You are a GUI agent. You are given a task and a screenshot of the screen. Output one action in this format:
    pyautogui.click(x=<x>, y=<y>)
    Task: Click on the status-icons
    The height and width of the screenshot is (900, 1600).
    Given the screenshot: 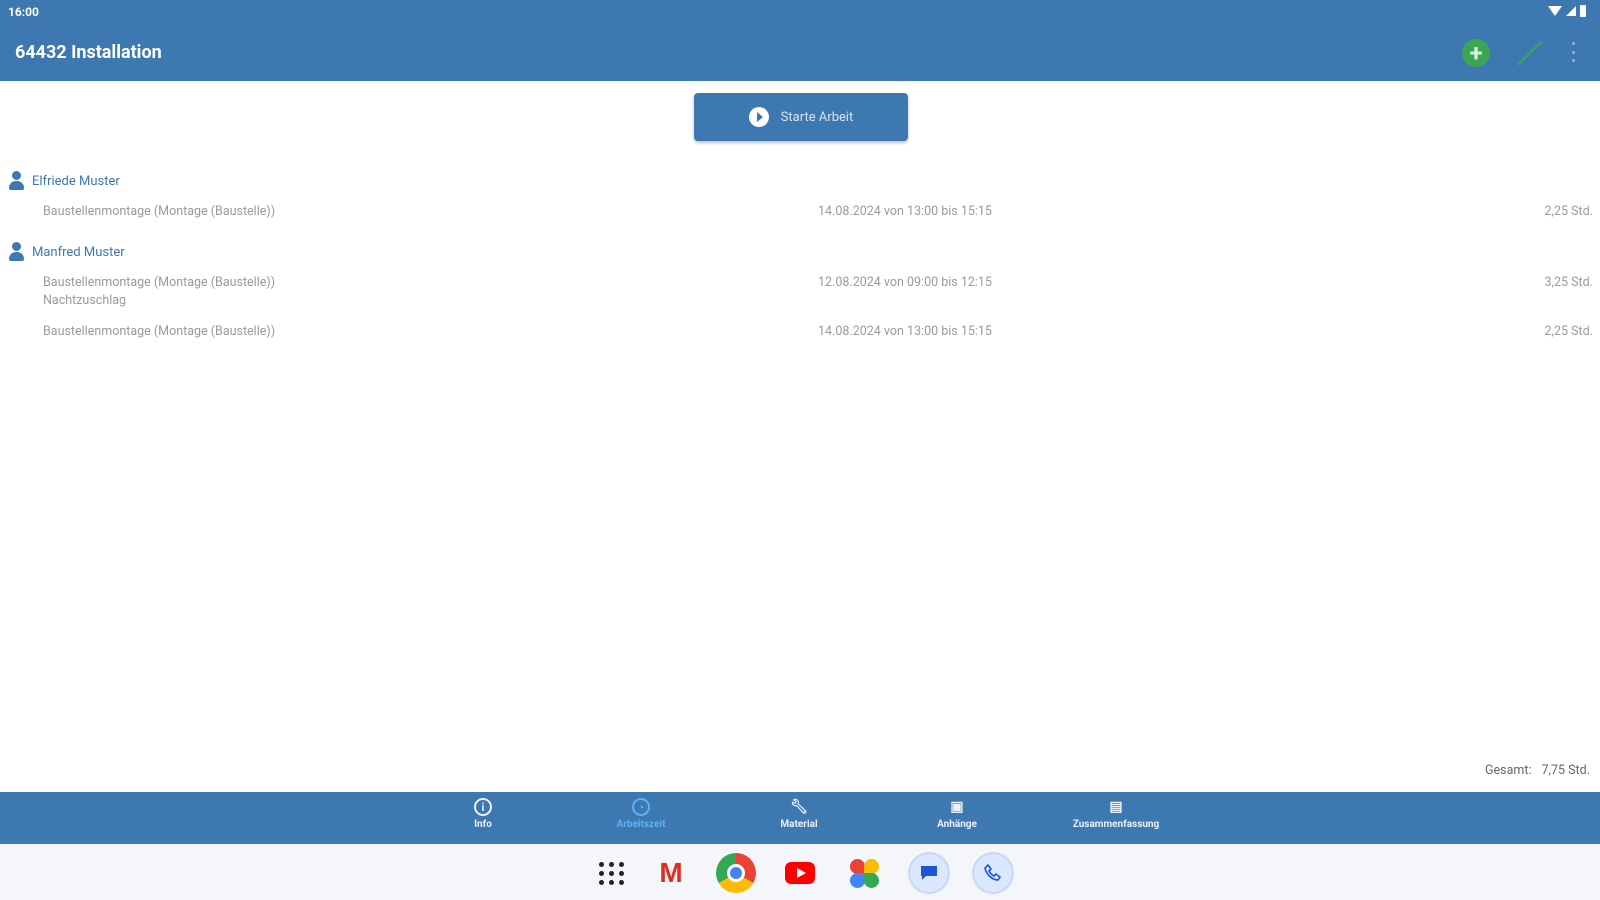 What is the action you would take?
    pyautogui.click(x=1567, y=11)
    